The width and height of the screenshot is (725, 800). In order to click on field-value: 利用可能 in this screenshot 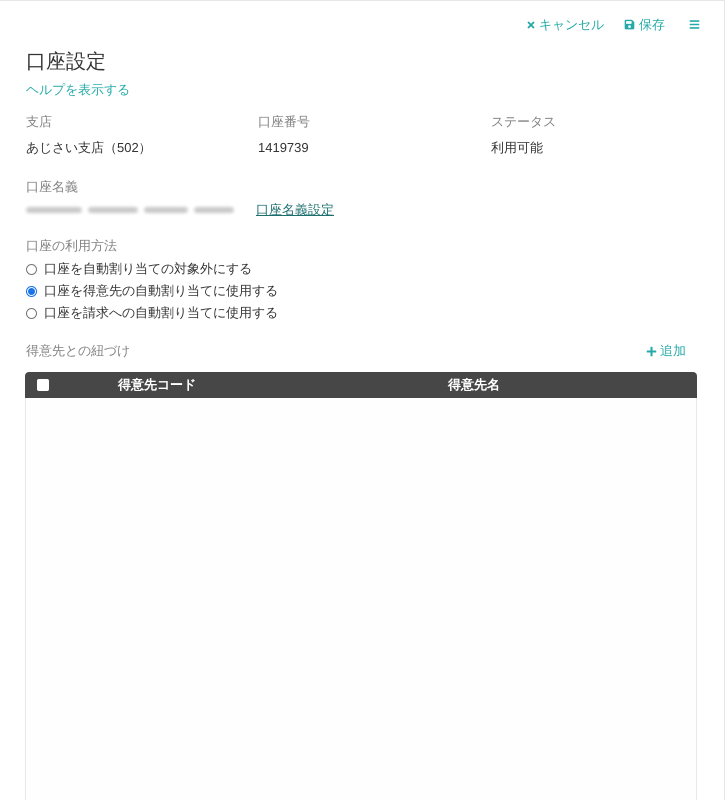, I will do `click(517, 148)`.